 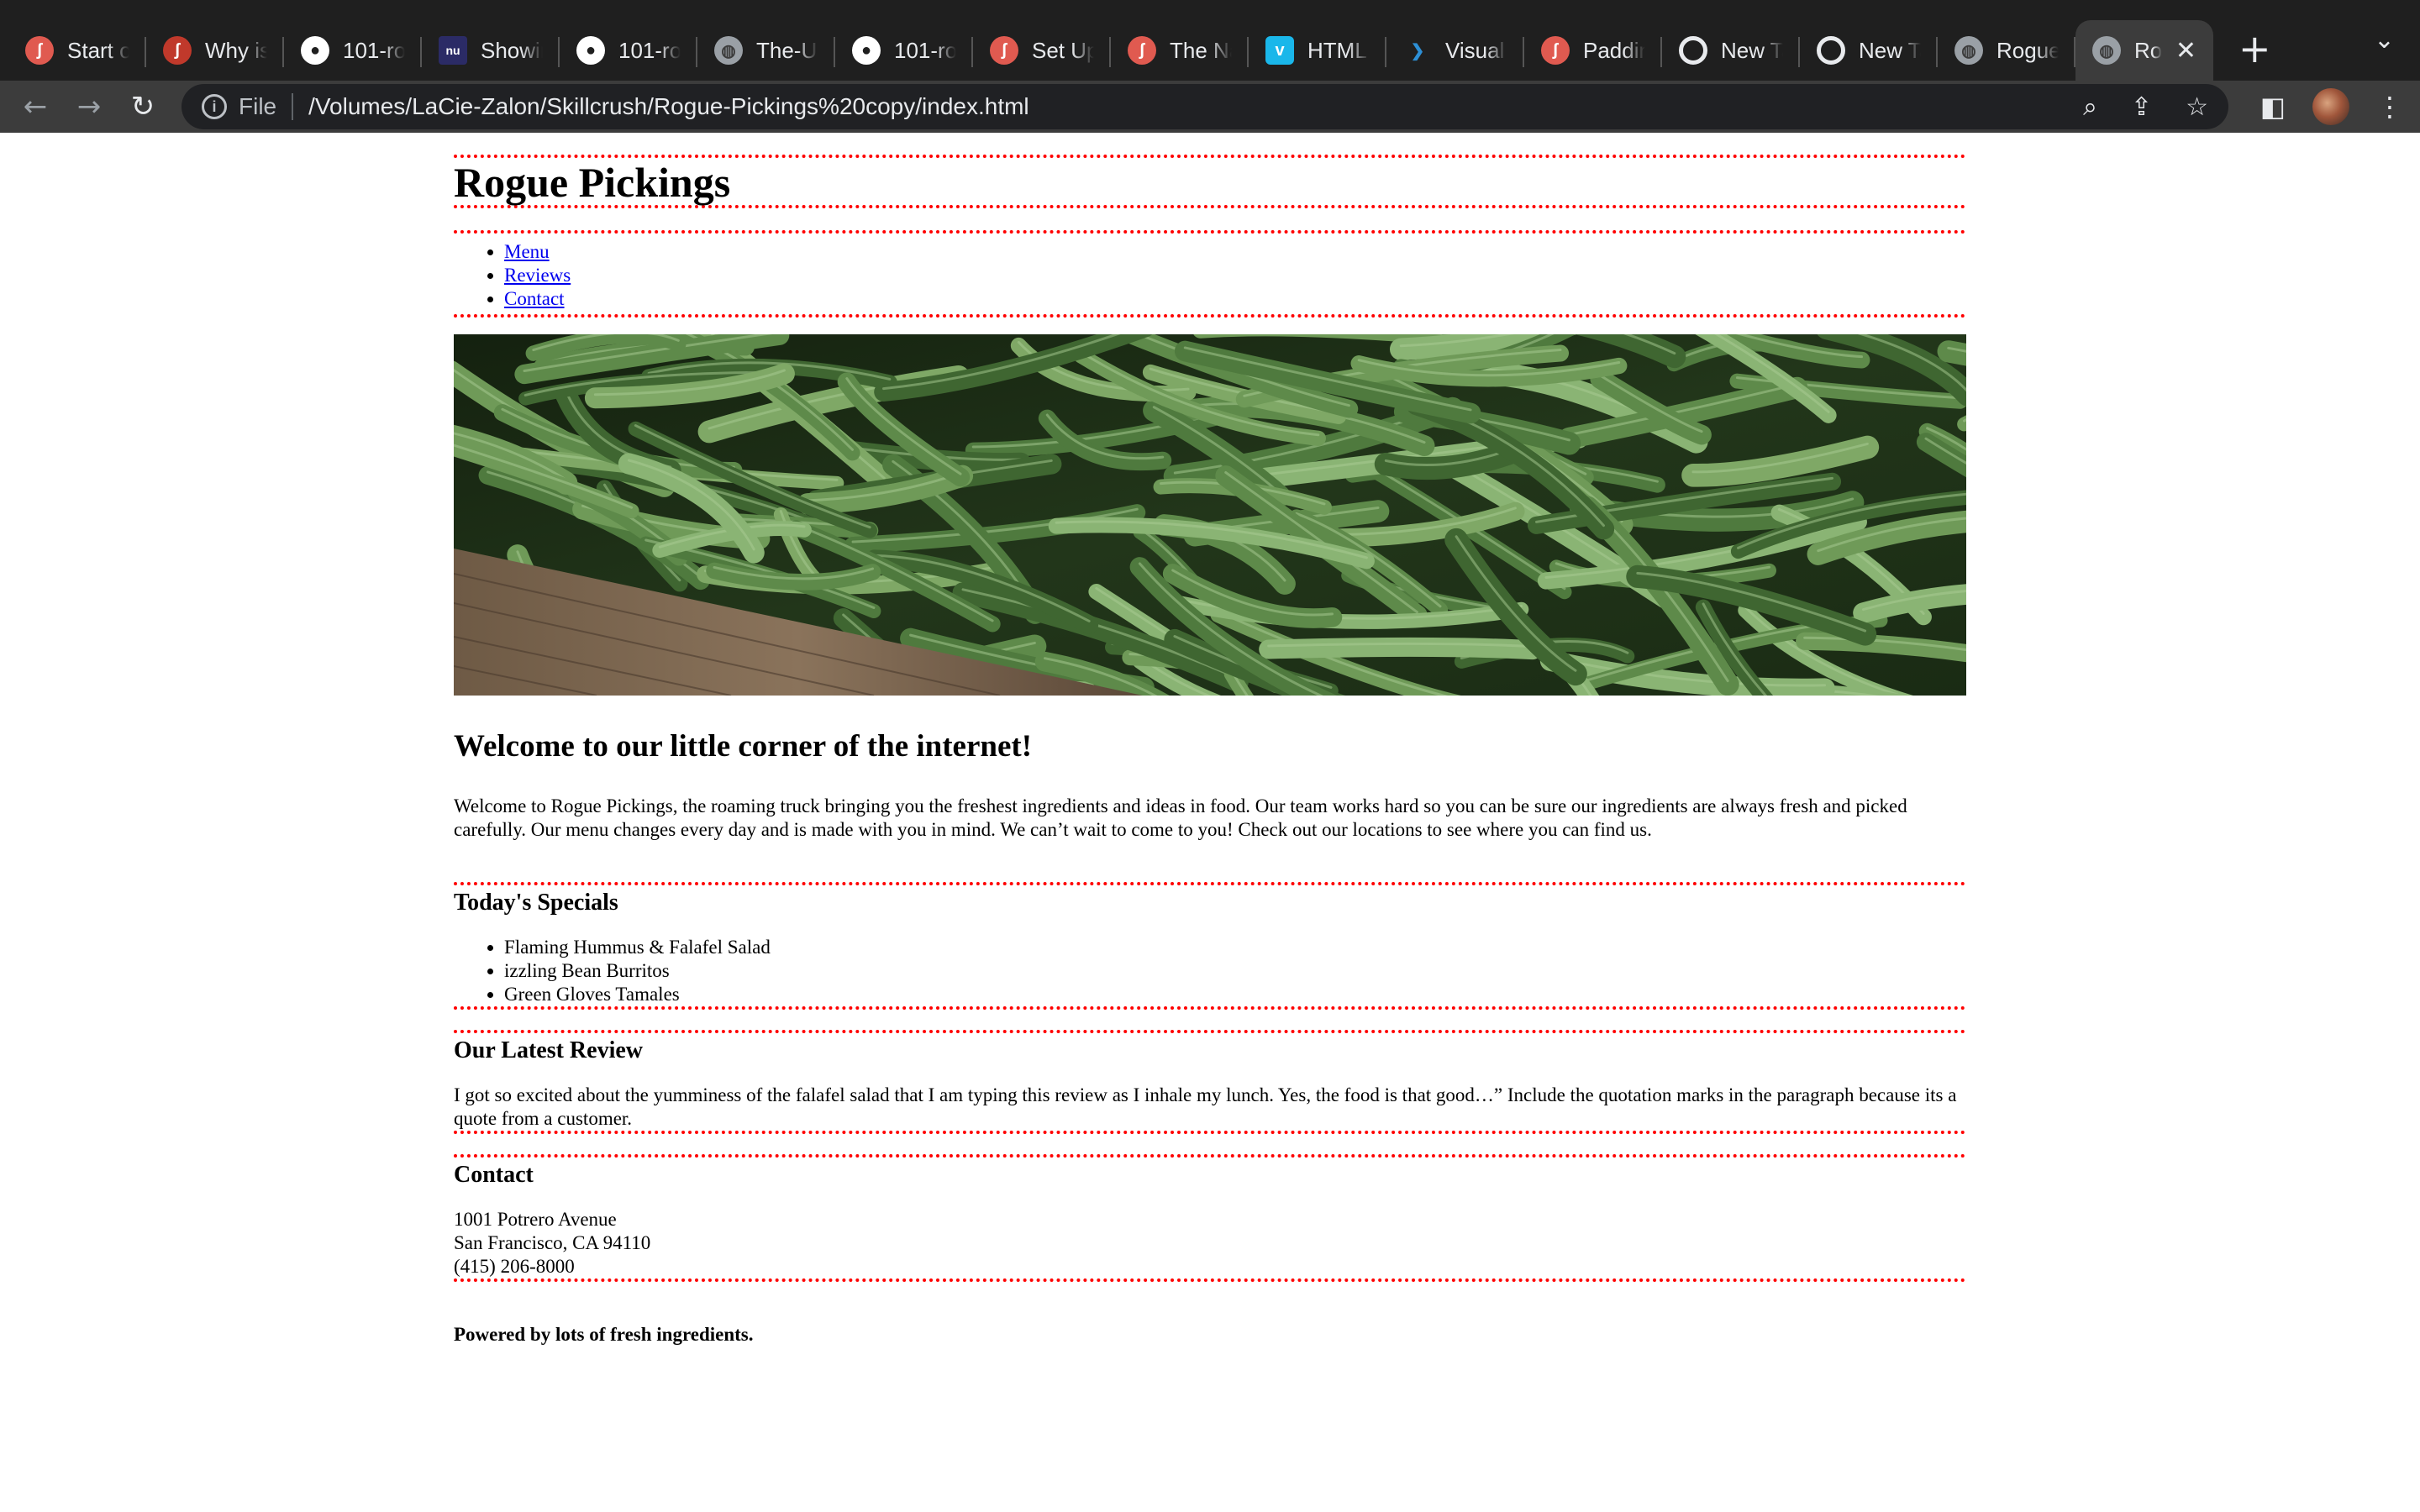 What do you see at coordinates (1235, 299) in the screenshot?
I see `nav-item: Contact` at bounding box center [1235, 299].